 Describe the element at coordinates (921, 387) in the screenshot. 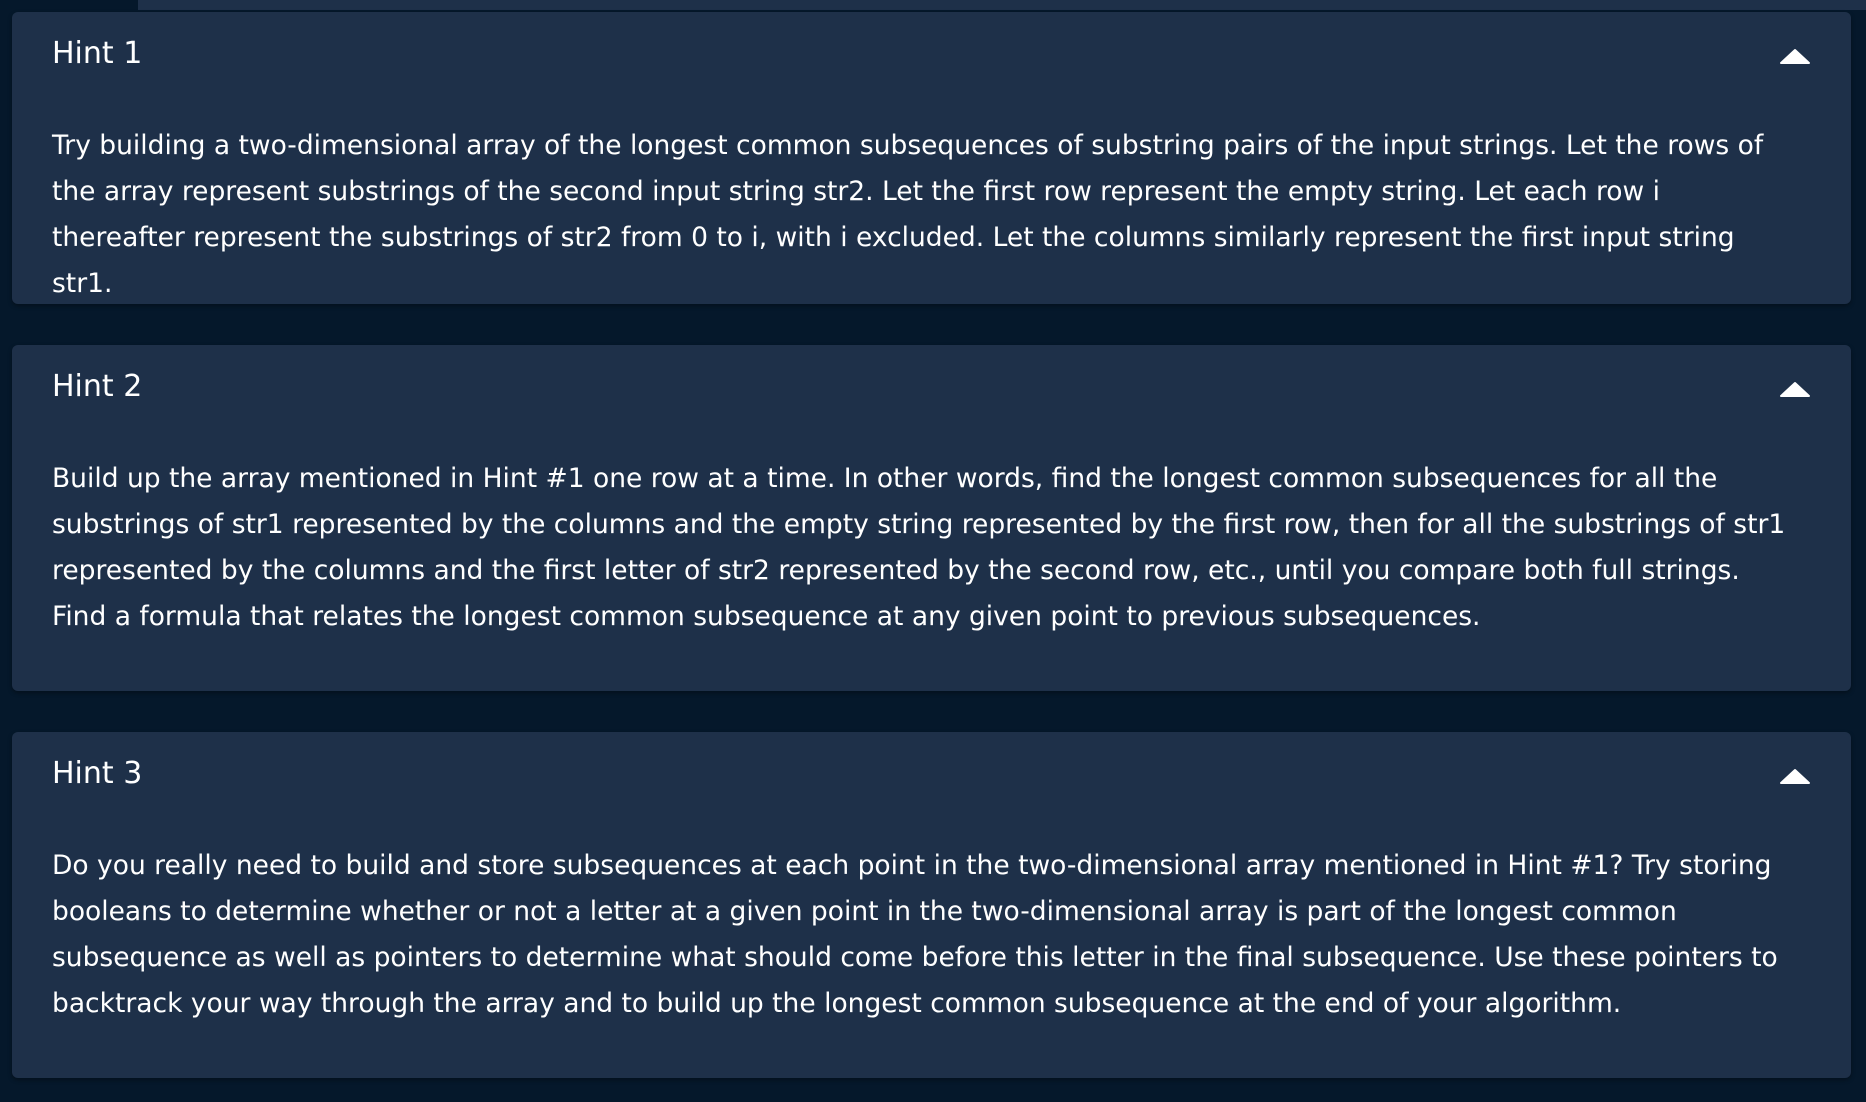

I see `hint-title: Hint 2` at that location.